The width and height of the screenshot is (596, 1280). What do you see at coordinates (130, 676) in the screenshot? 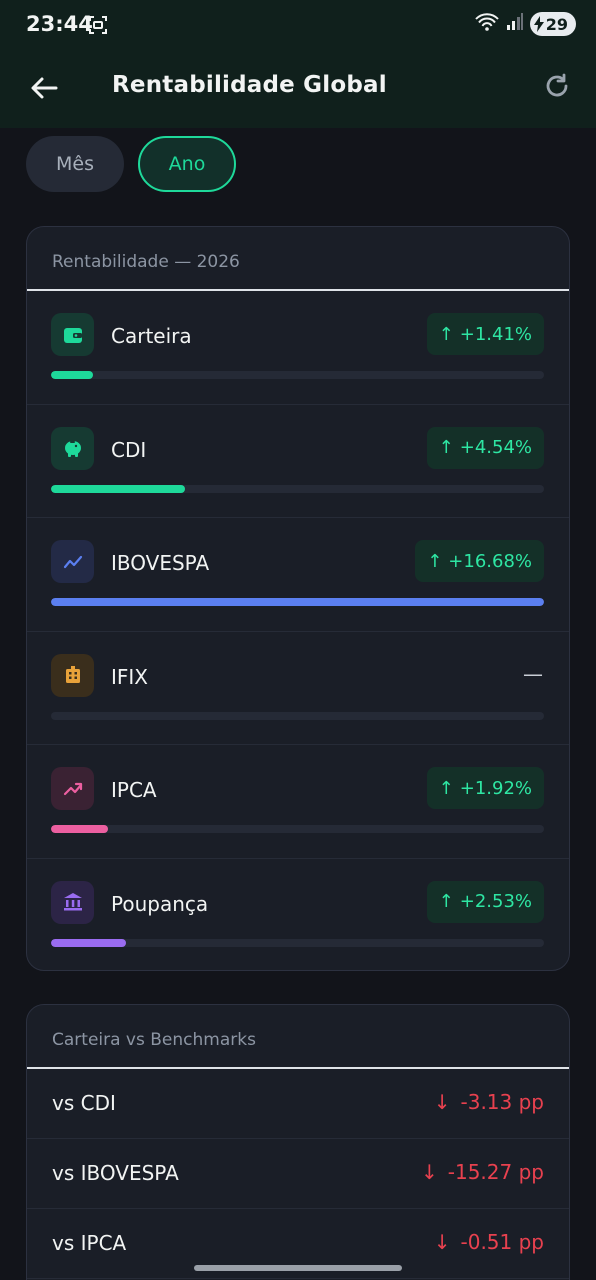
I see `return-label: IFIX` at bounding box center [130, 676].